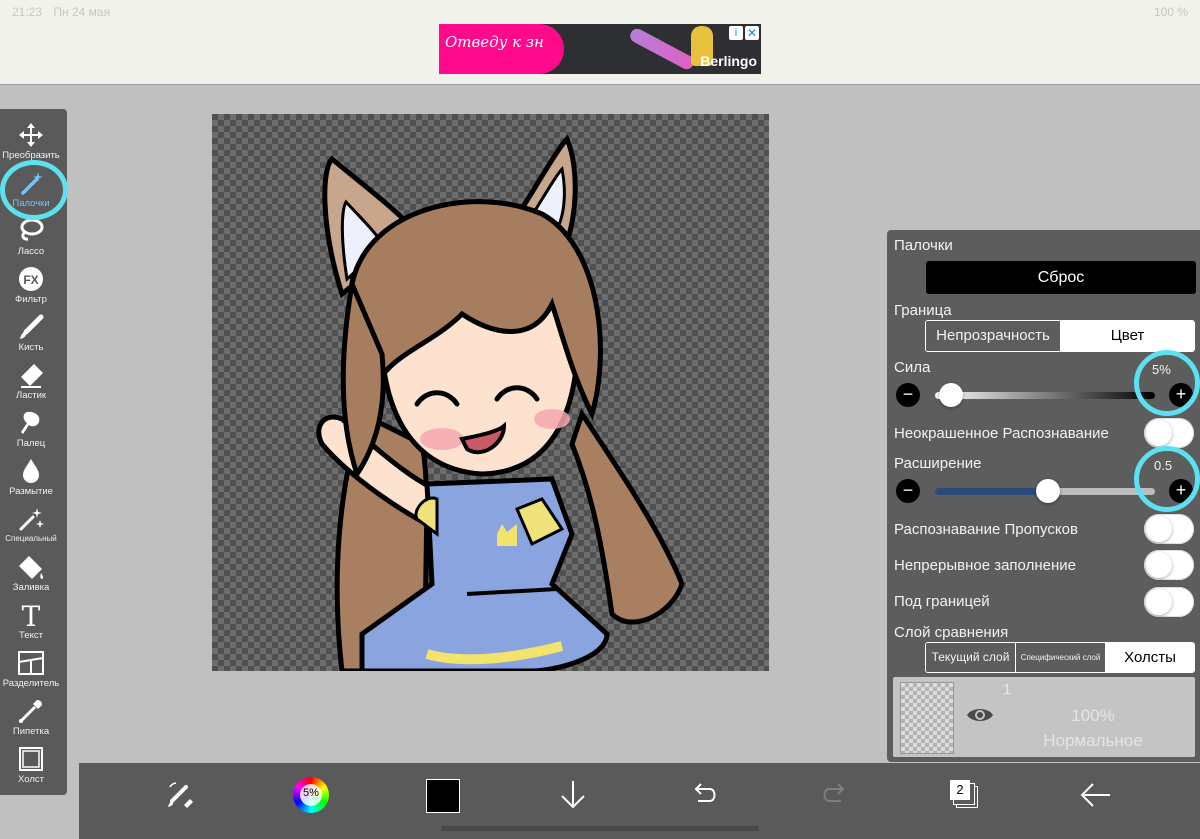 The height and width of the screenshot is (839, 1200). I want to click on svg-text: FX, so click(30, 280).